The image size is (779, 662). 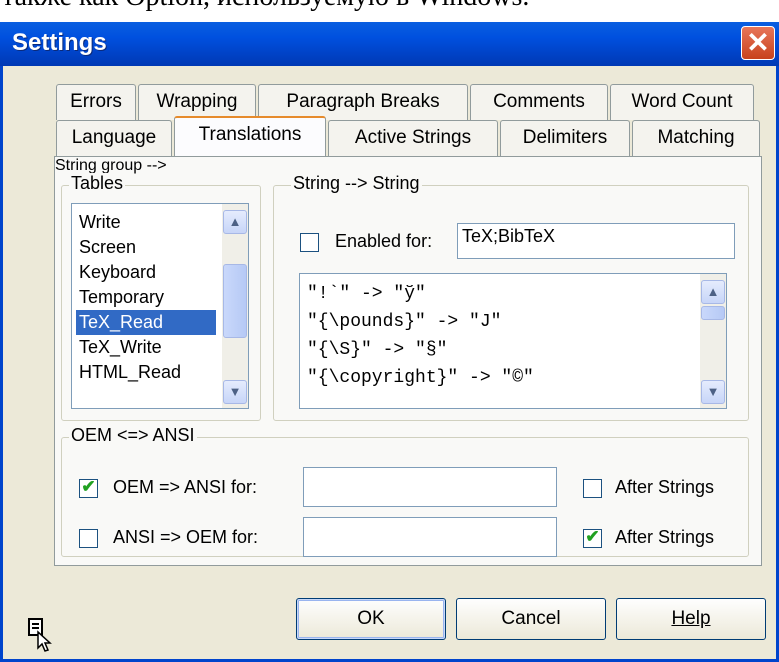 What do you see at coordinates (107, 247) in the screenshot?
I see `list-item: Screen` at bounding box center [107, 247].